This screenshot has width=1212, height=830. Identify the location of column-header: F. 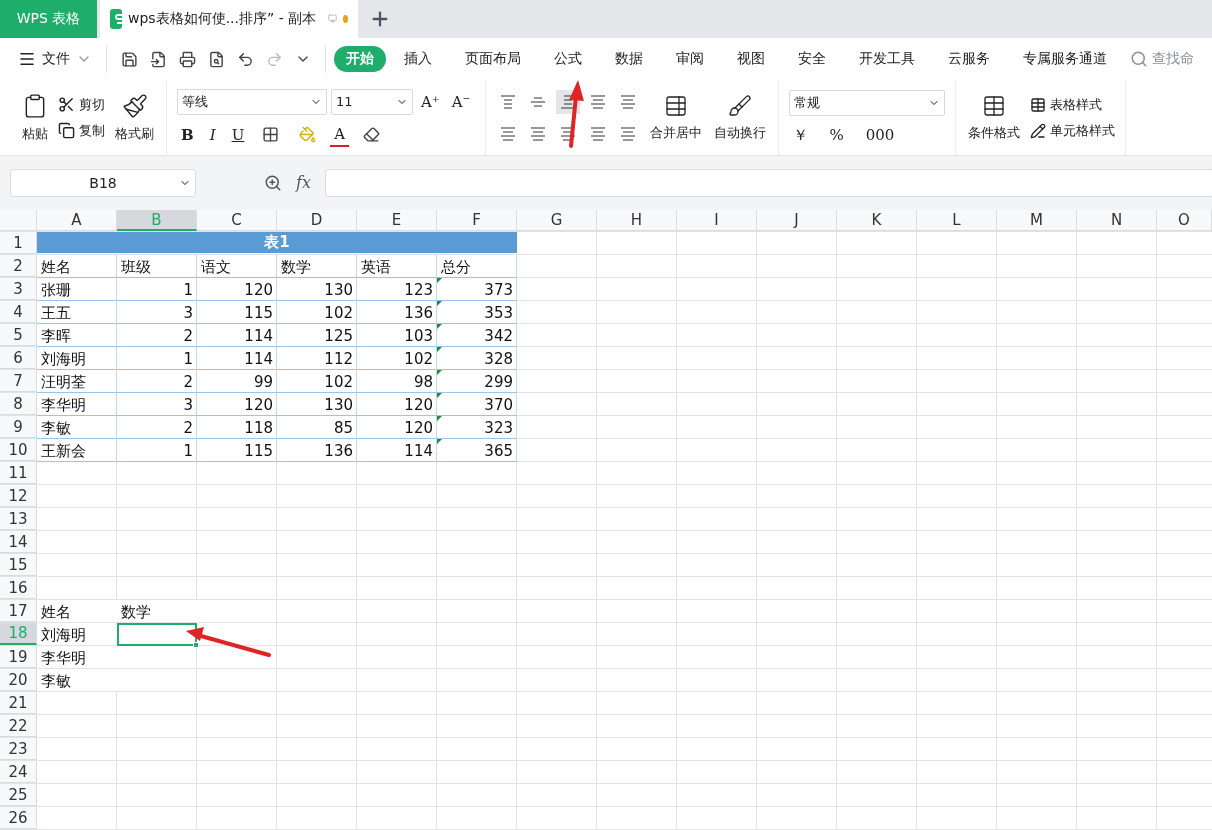
(477, 220).